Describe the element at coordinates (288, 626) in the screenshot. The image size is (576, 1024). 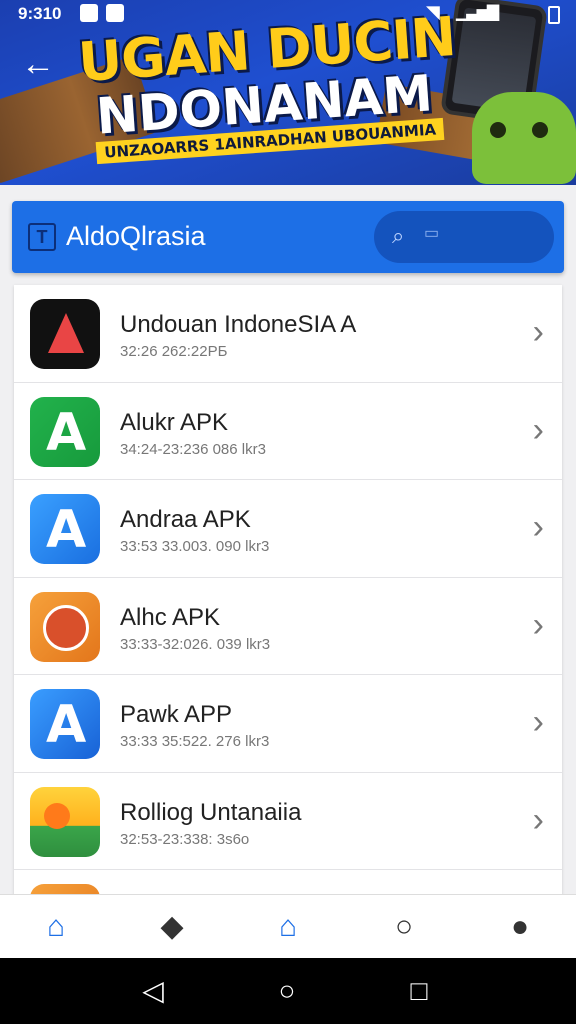
I see `list-item: Alhc APK 33:33-32:026. 039 lkr3 ›` at that location.